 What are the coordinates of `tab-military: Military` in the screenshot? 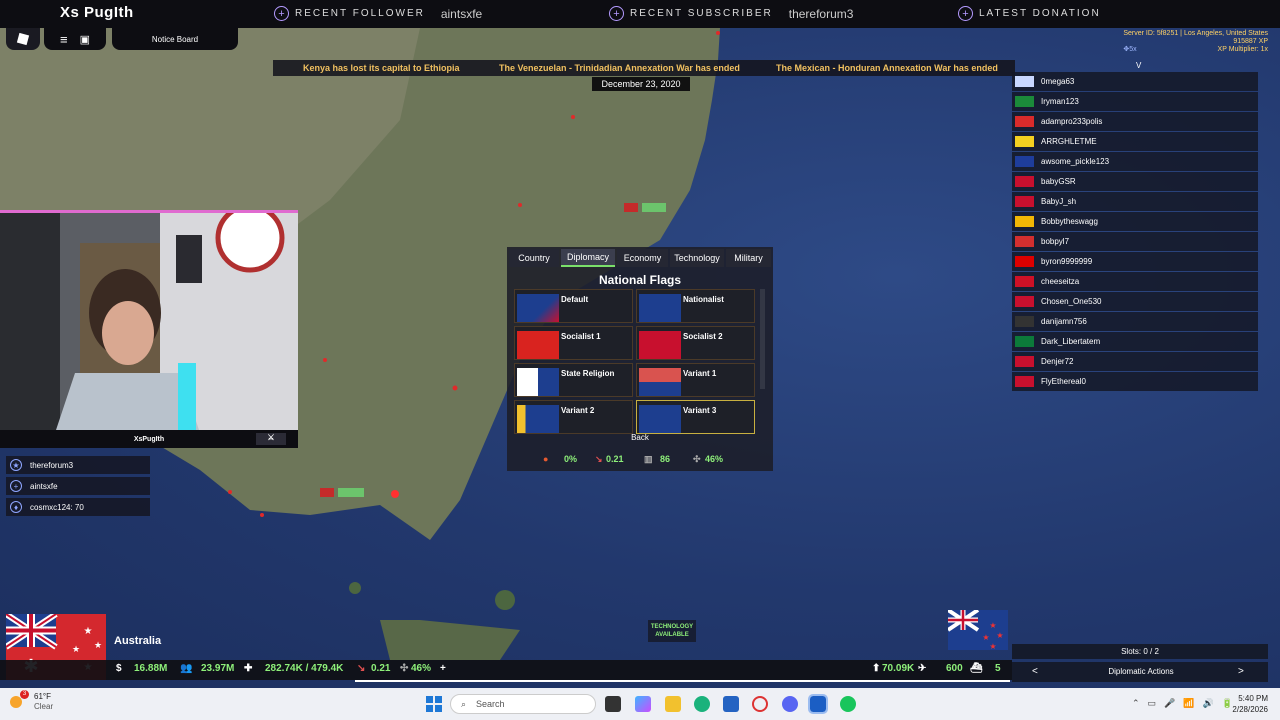 It's located at (748, 258).